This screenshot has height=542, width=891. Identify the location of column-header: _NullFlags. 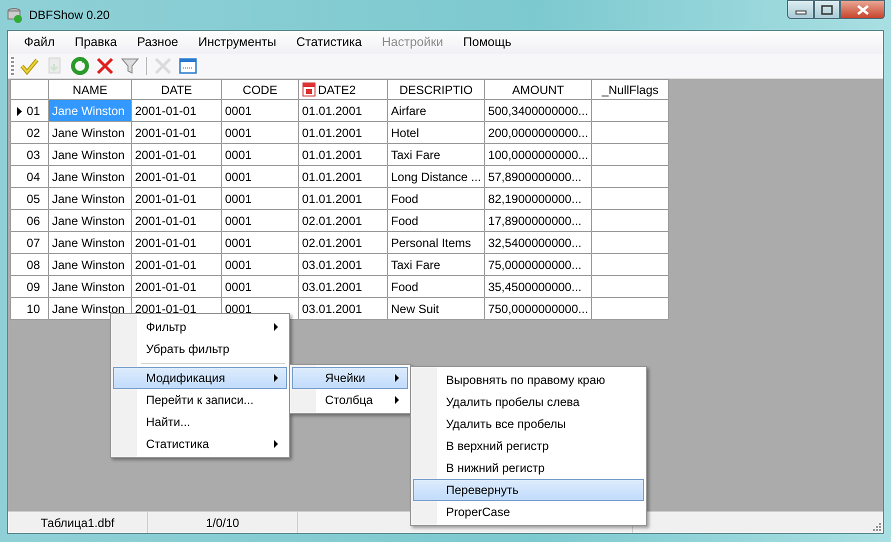
(630, 90).